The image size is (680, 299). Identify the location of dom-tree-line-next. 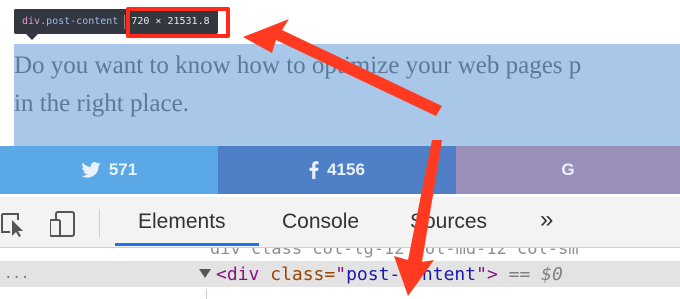
(340, 293).